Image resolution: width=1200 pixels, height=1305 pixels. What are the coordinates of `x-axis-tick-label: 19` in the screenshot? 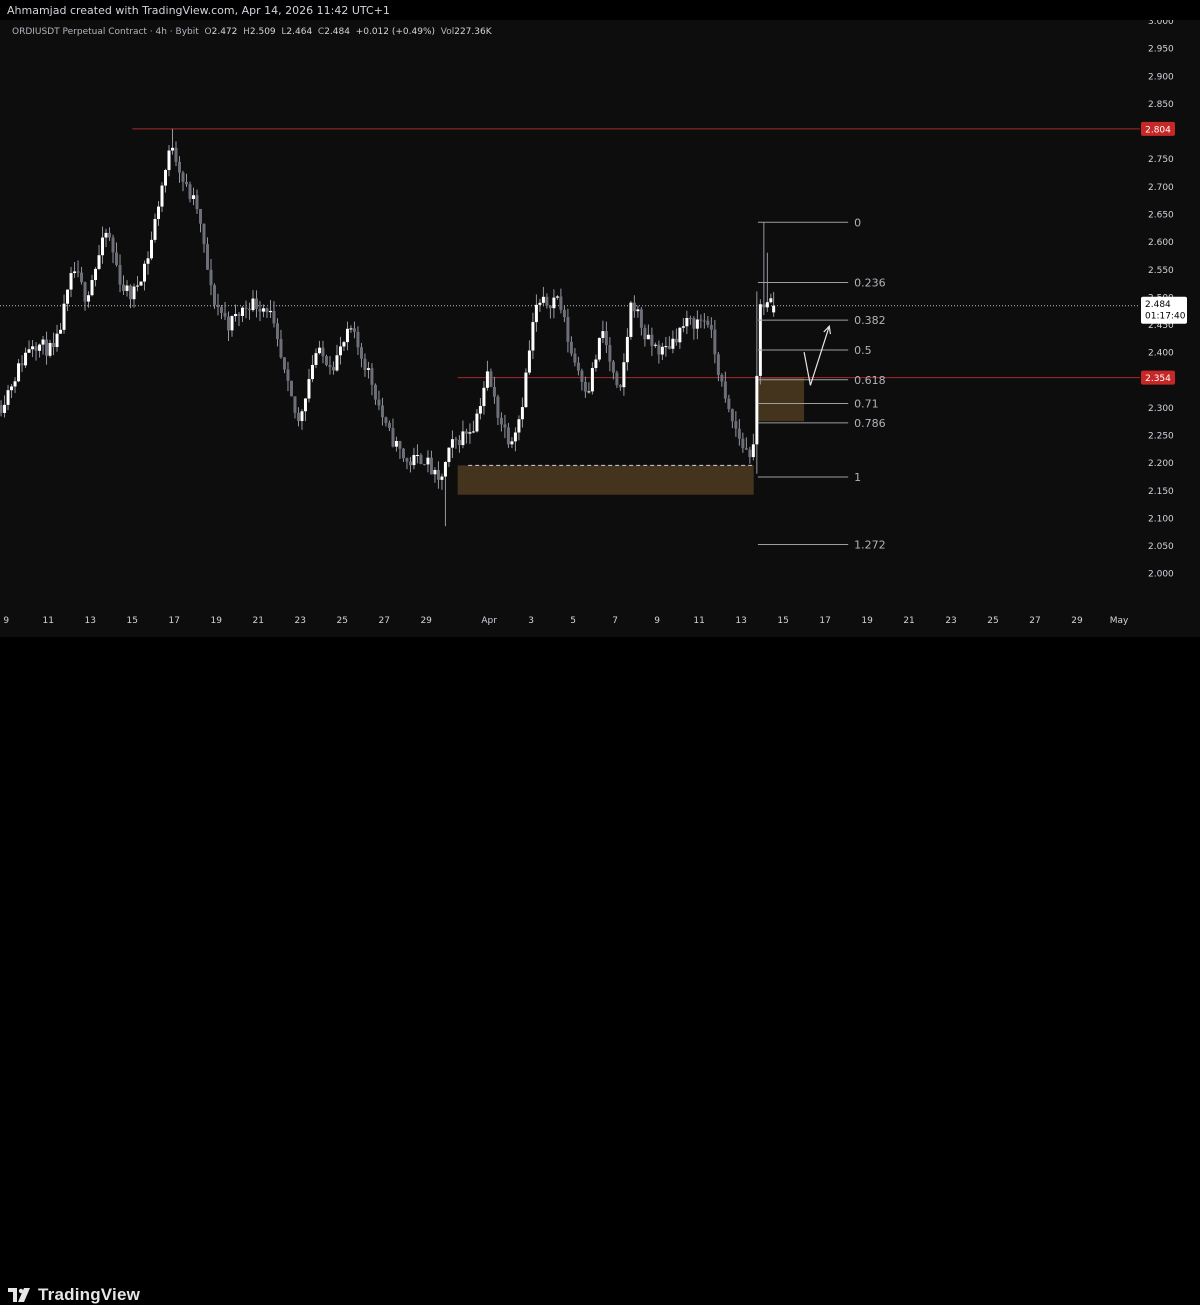 It's located at (217, 621).